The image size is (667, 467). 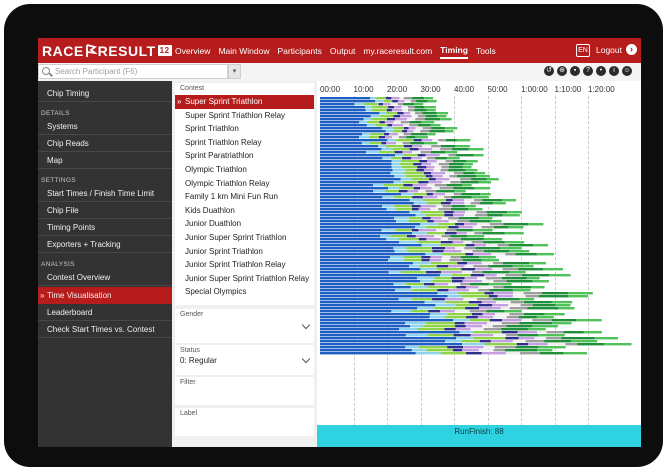 What do you see at coordinates (244, 129) in the screenshot?
I see `contest-item: Sprint Triathlon` at bounding box center [244, 129].